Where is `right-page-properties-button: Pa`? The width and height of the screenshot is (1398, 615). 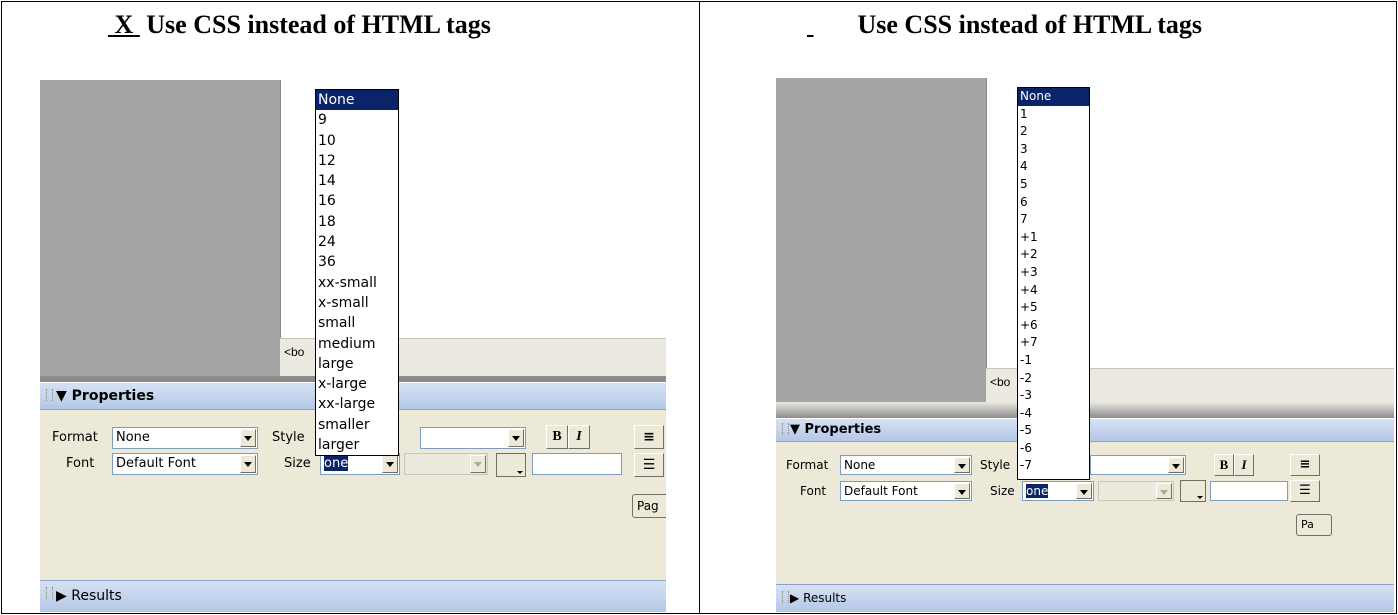 right-page-properties-button: Pa is located at coordinates (1314, 525).